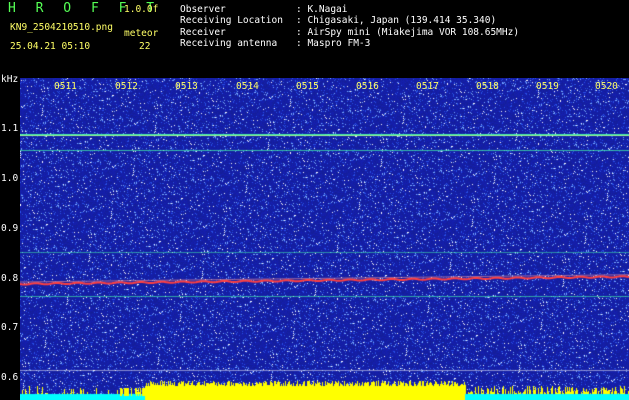 The height and width of the screenshot is (400, 629). Describe the element at coordinates (247, 86) in the screenshot. I see `x-tick-label-0514: 0514` at that location.